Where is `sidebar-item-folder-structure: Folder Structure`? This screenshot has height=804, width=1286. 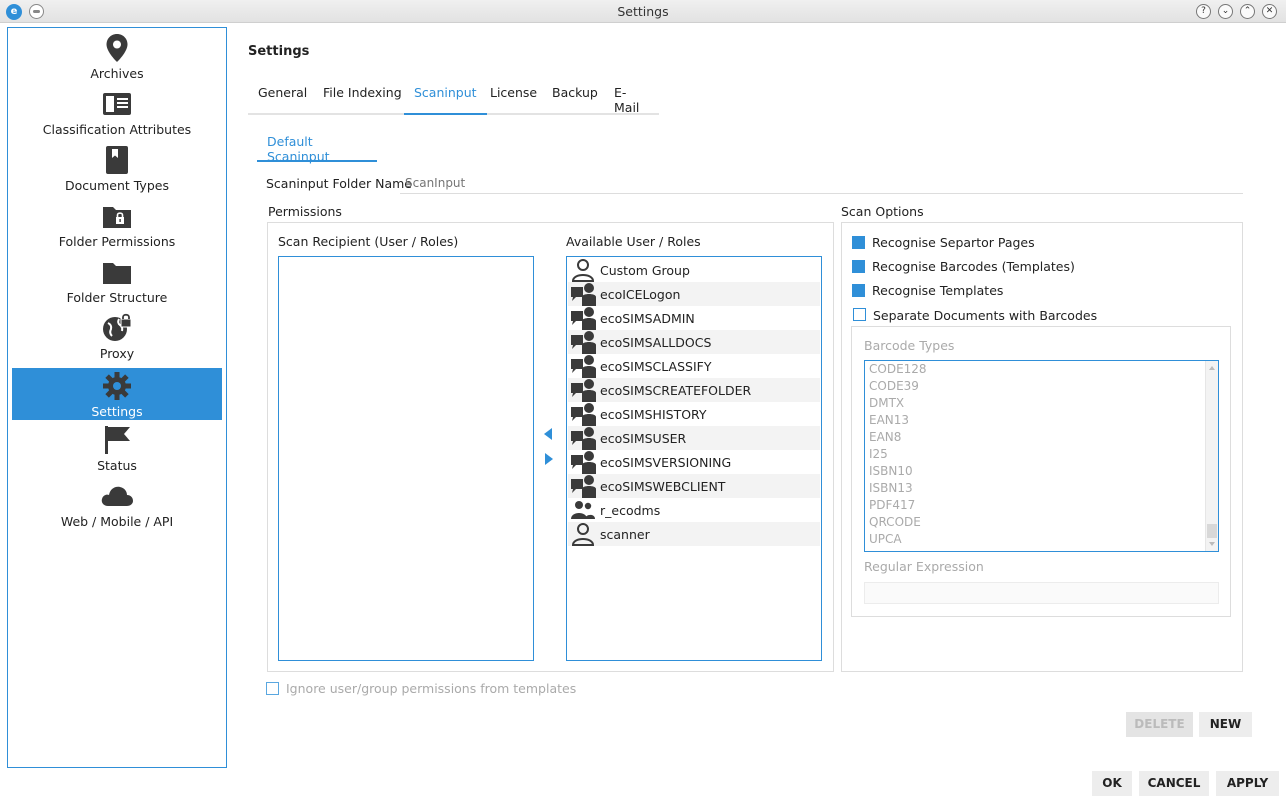 sidebar-item-folder-structure: Folder Structure is located at coordinates (117, 280).